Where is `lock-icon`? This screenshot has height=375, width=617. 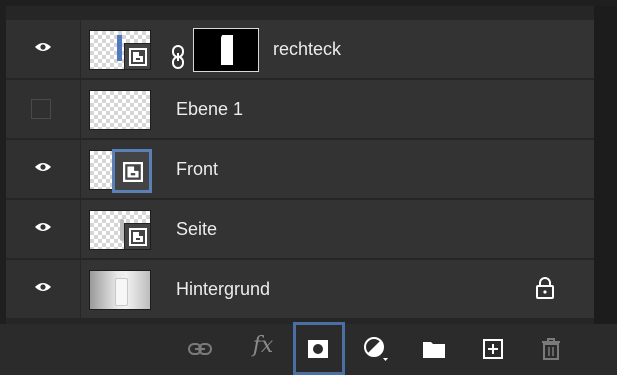
lock-icon is located at coordinates (545, 288).